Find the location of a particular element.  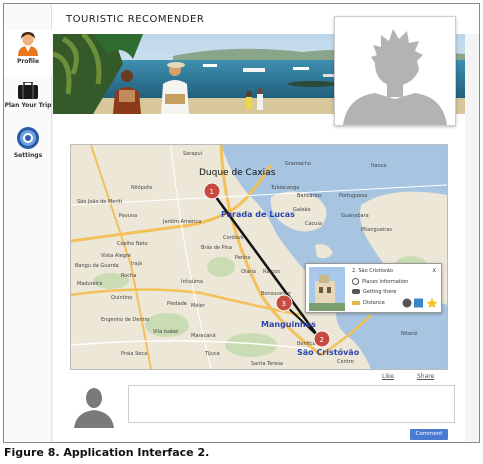

map-marker-1: 1 is located at coordinates (212, 191).